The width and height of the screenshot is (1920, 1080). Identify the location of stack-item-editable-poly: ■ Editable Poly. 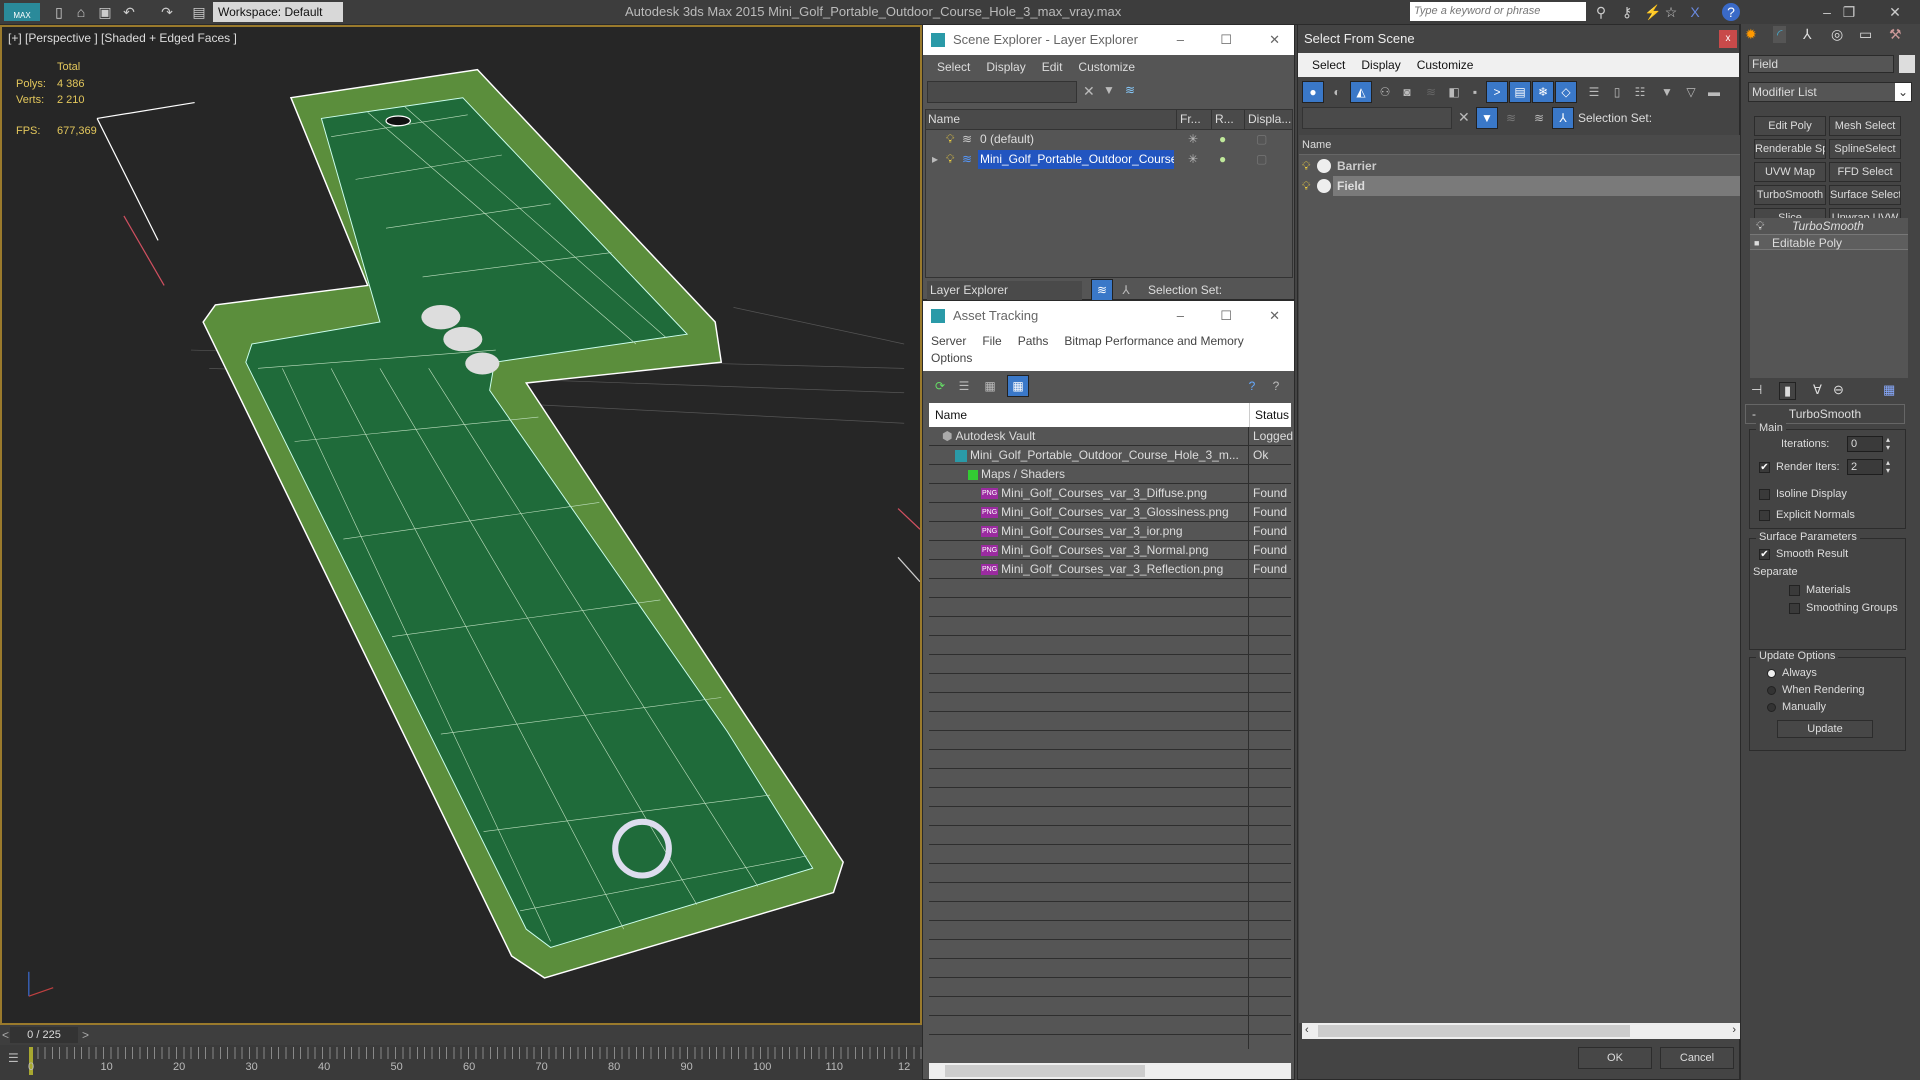
(1829, 242).